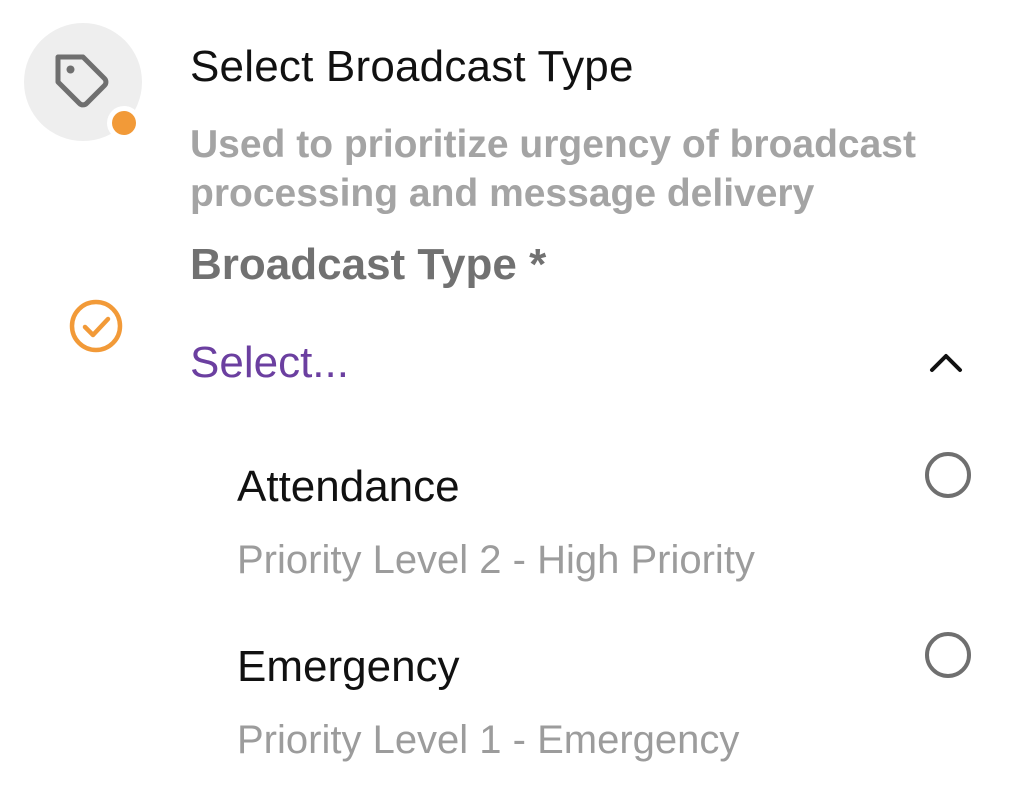 The image size is (1013, 790). What do you see at coordinates (82, 81) in the screenshot?
I see `tag-icon` at bounding box center [82, 81].